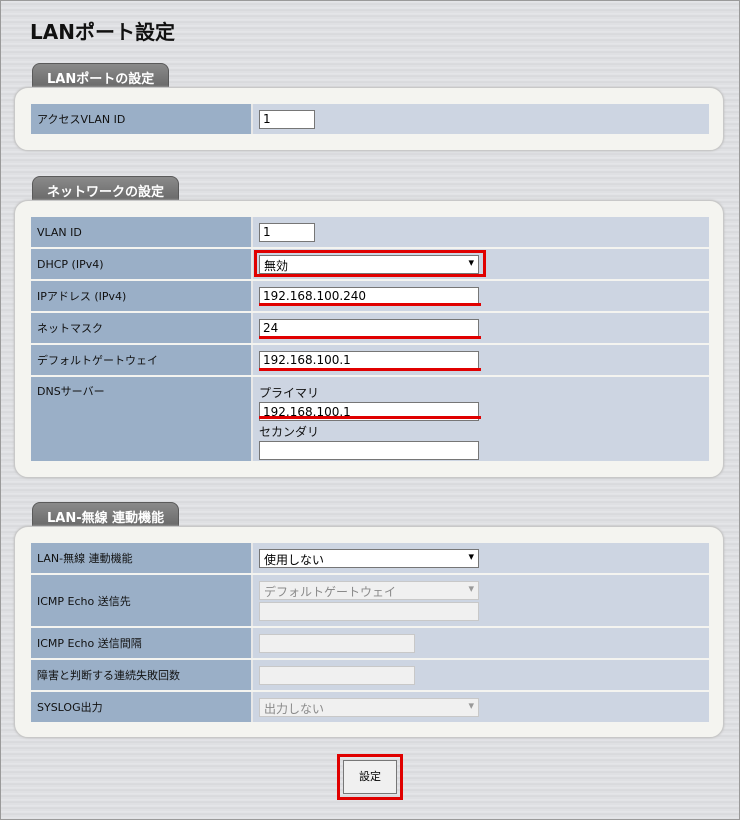 The height and width of the screenshot is (820, 740). I want to click on netmask-underline, so click(370, 337).